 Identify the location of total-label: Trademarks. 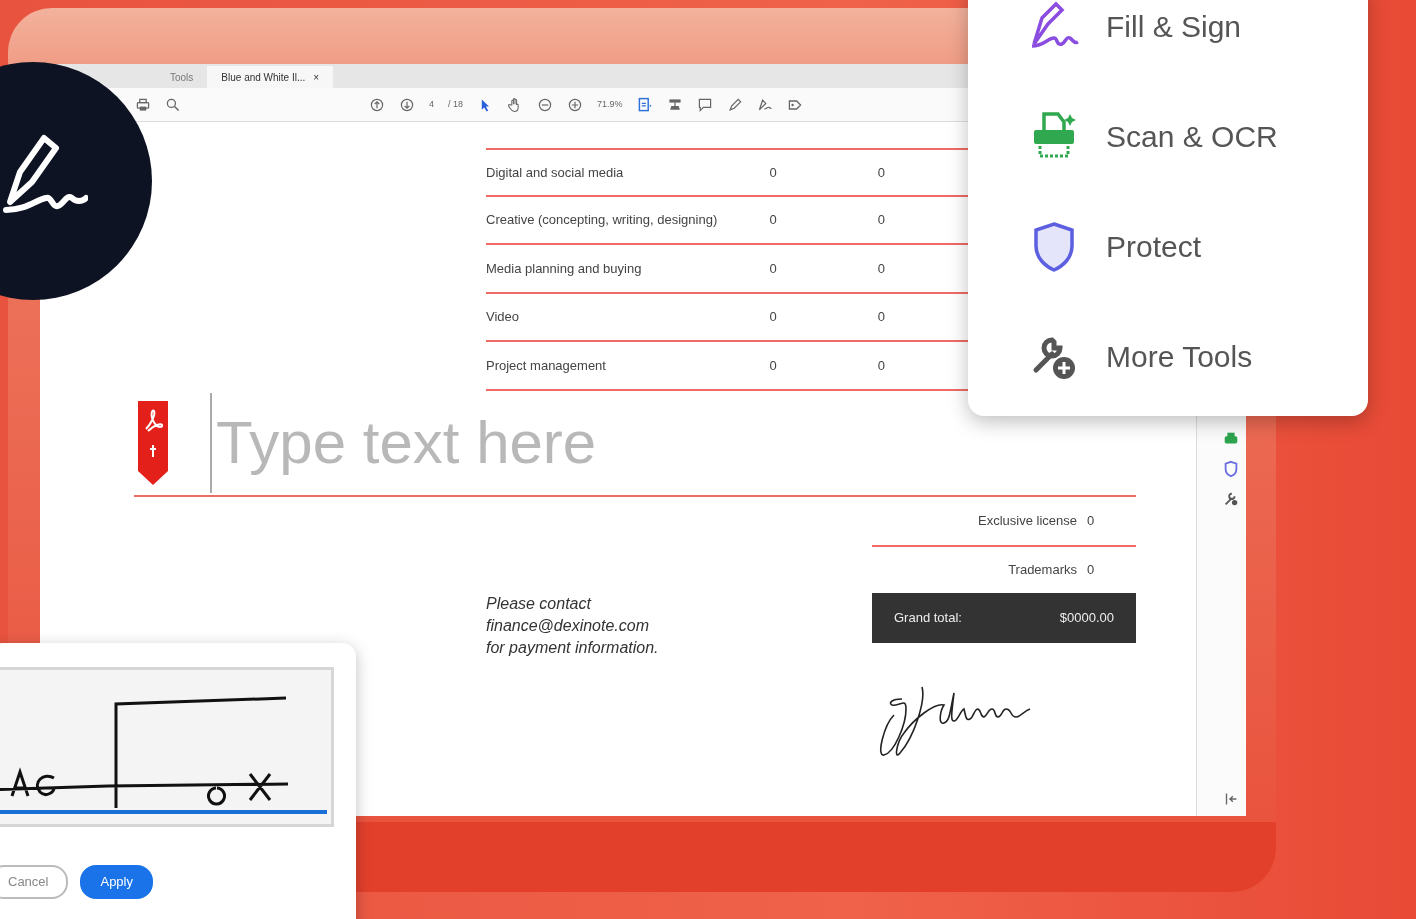
(1042, 569).